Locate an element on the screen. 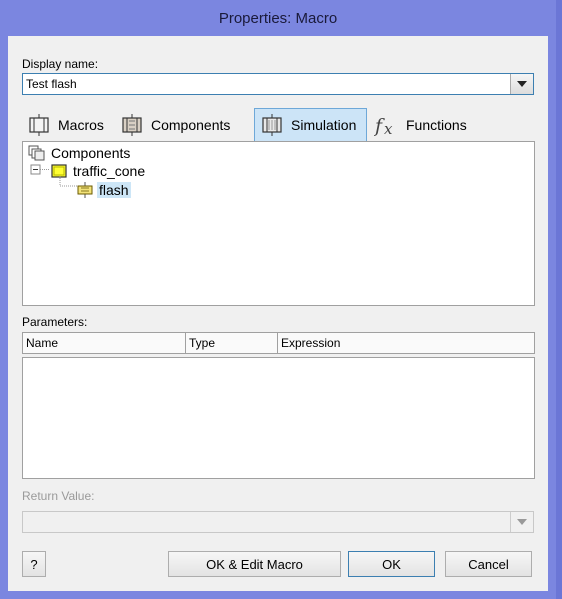 This screenshot has width=562, height=599. component-icon is located at coordinates (132, 125).